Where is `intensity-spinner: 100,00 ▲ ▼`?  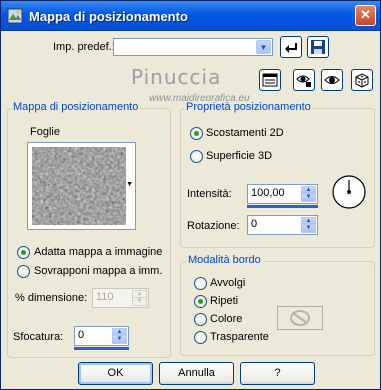
intensity-spinner: 100,00 ▲ ▼ is located at coordinates (282, 194).